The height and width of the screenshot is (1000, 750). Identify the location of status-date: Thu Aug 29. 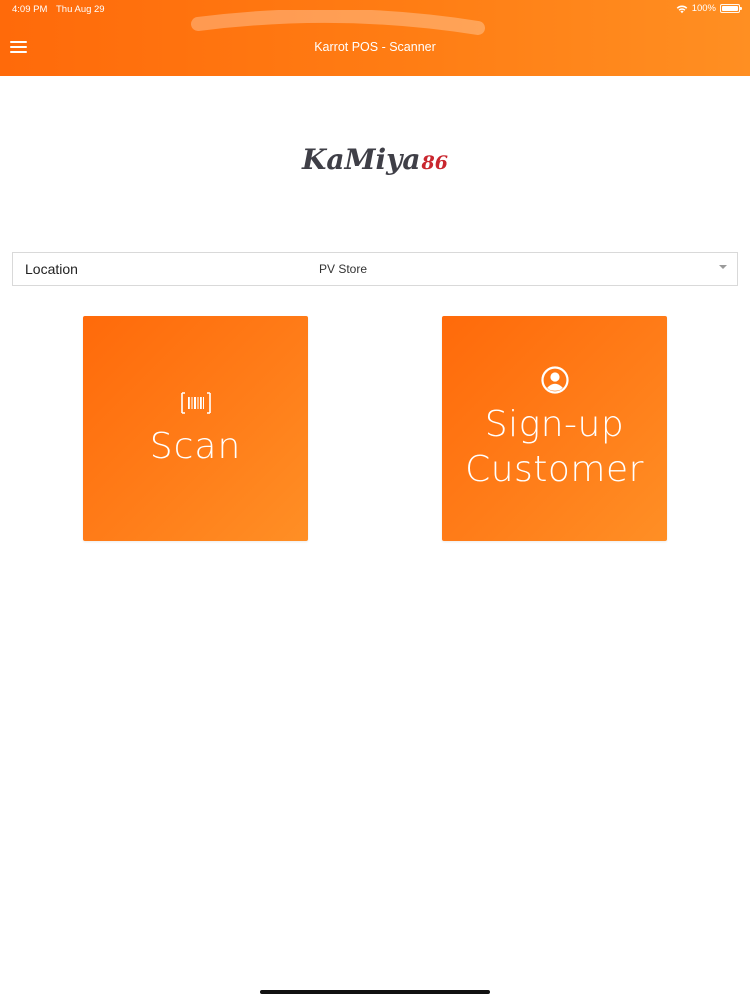
(80, 9).